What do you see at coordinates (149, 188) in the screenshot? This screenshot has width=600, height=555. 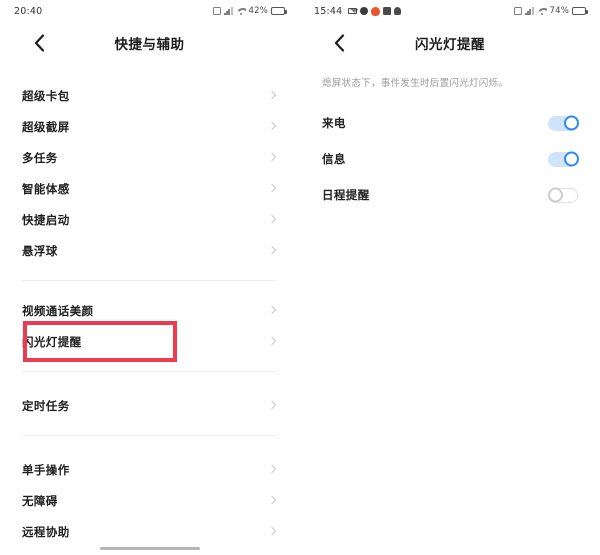 I see `list-item-smart-motion: 智能体感` at bounding box center [149, 188].